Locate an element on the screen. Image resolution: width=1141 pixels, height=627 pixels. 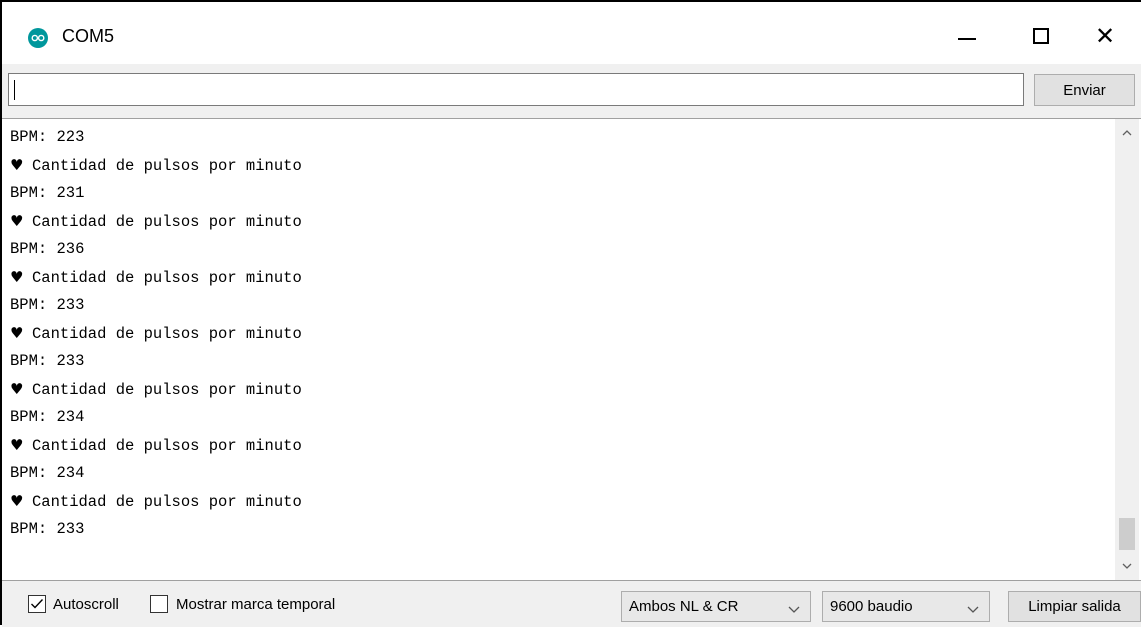
clear-output-button: Limpiar salida is located at coordinates (1074, 606).